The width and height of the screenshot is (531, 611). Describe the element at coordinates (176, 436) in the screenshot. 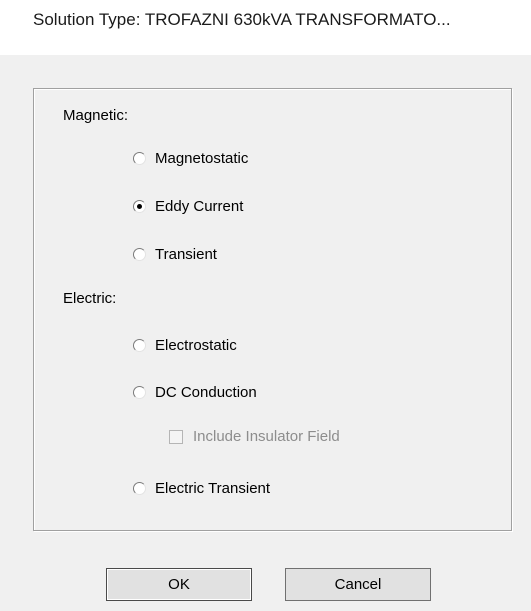

I see `checkbox-indicator` at that location.